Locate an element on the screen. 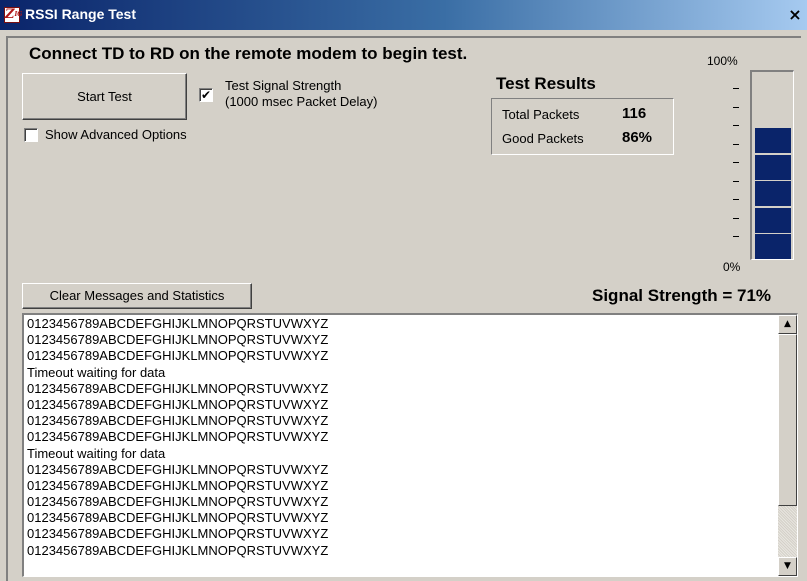 This screenshot has width=807, height=581. app-logo-icon: ZIG is located at coordinates (13, 15).